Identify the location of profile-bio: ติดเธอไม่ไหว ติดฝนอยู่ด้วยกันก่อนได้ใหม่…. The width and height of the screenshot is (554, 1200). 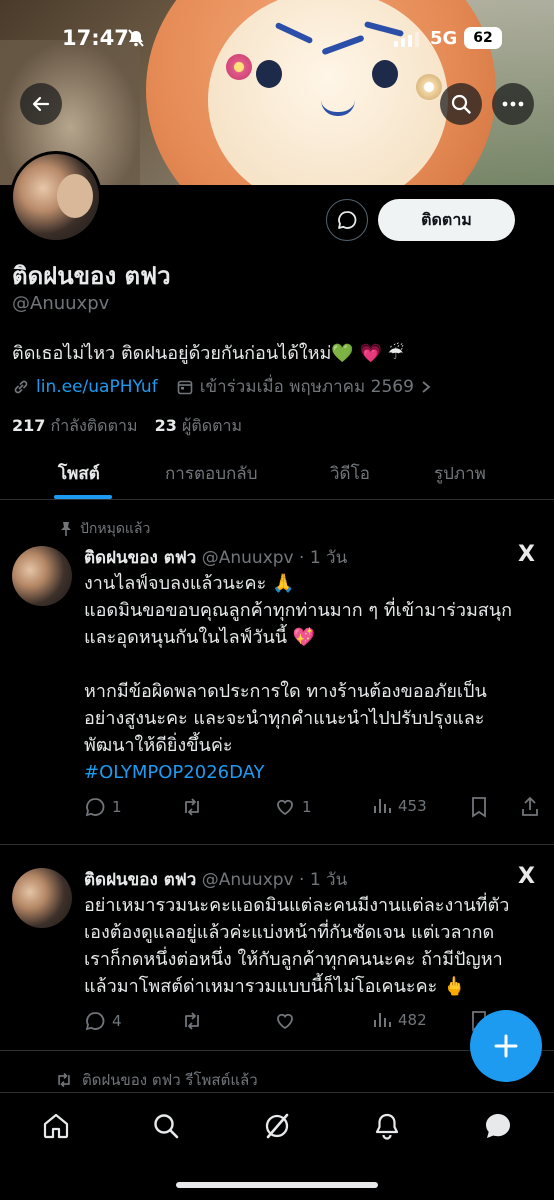
(208, 353).